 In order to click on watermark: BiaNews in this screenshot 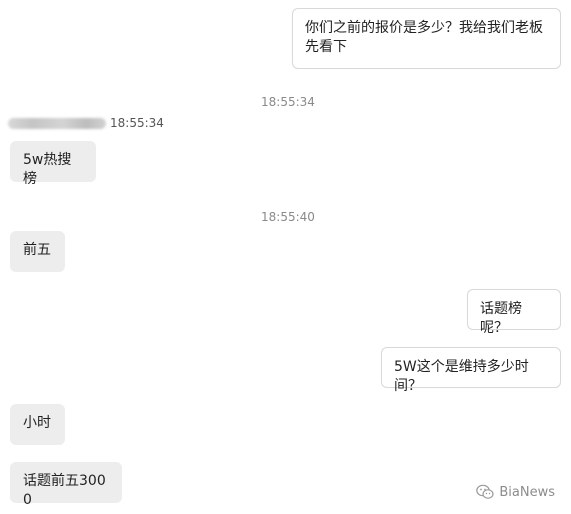, I will do `click(515, 492)`.